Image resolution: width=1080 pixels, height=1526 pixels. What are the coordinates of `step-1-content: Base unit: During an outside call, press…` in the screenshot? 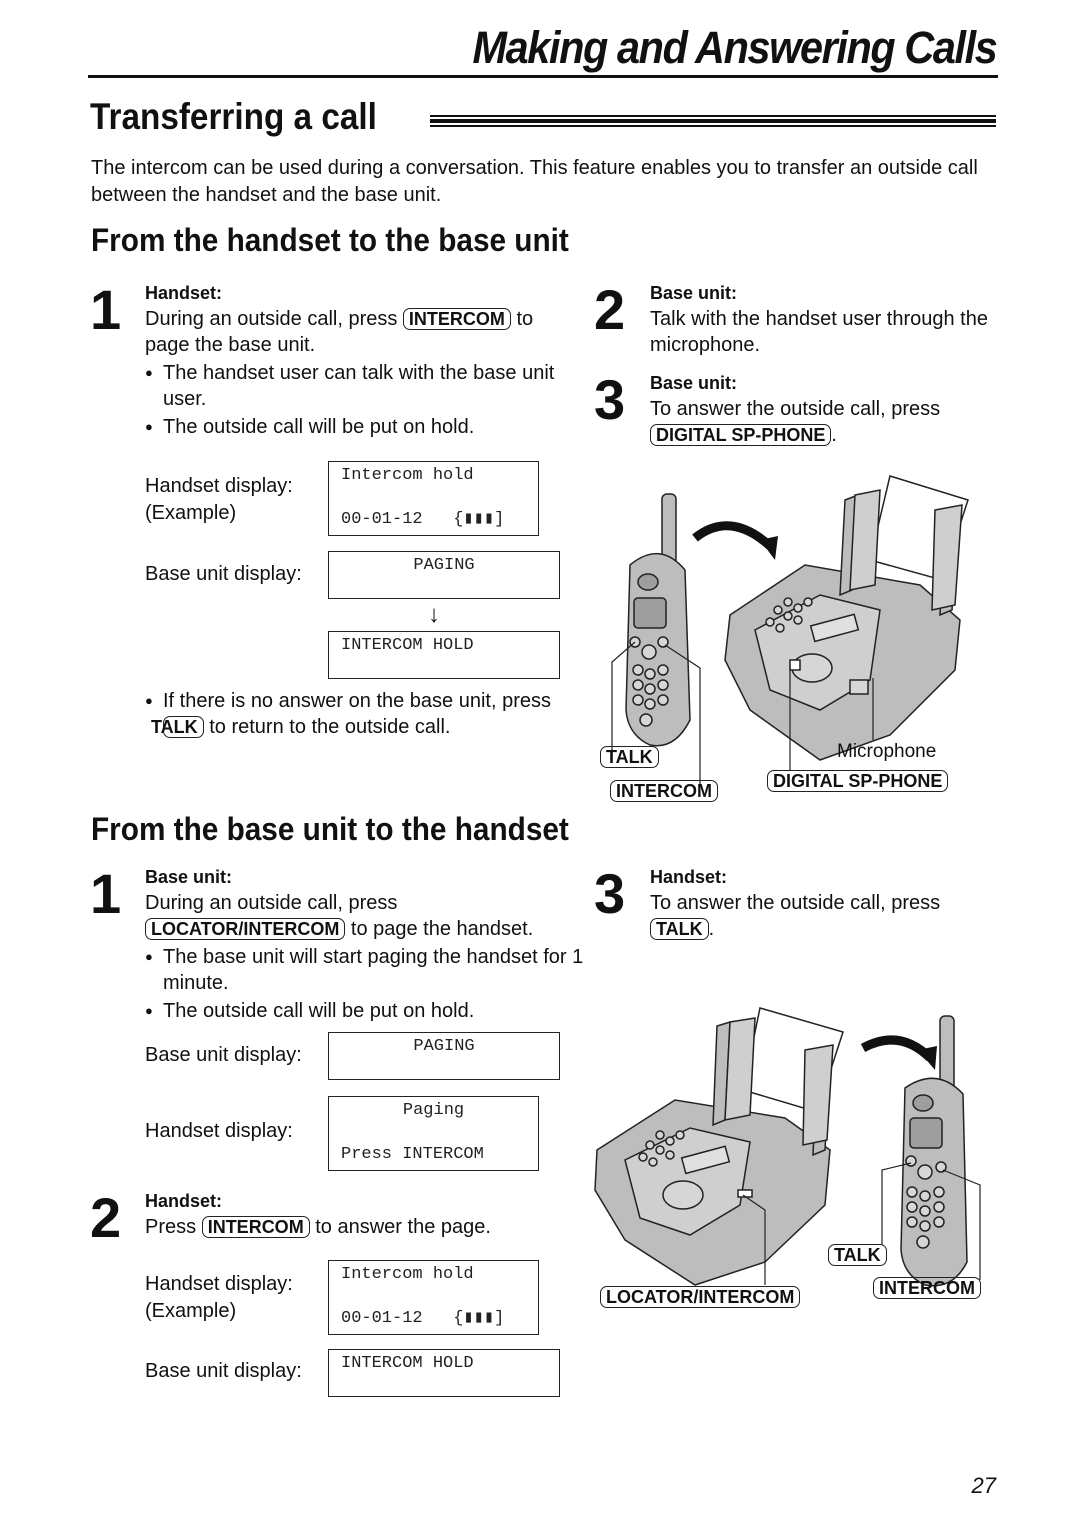 It's located at (365, 945).